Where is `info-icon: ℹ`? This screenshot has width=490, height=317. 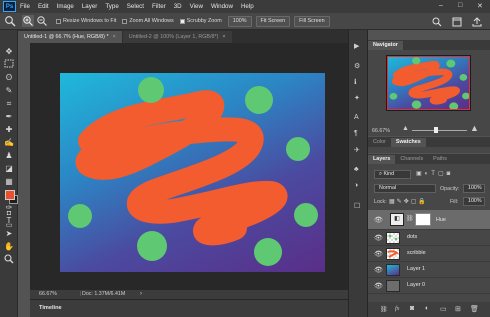 info-icon: ℹ is located at coordinates (355, 82).